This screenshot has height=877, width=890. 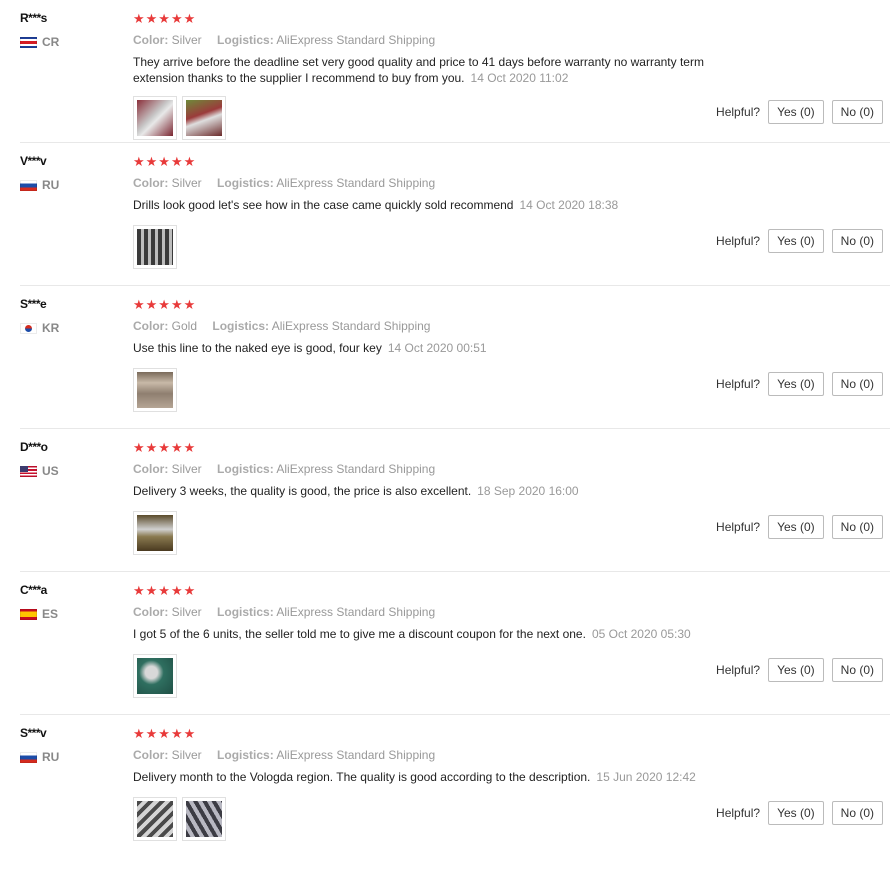 I want to click on review-date: 14 Oct 2020 11:02, so click(x=519, y=78).